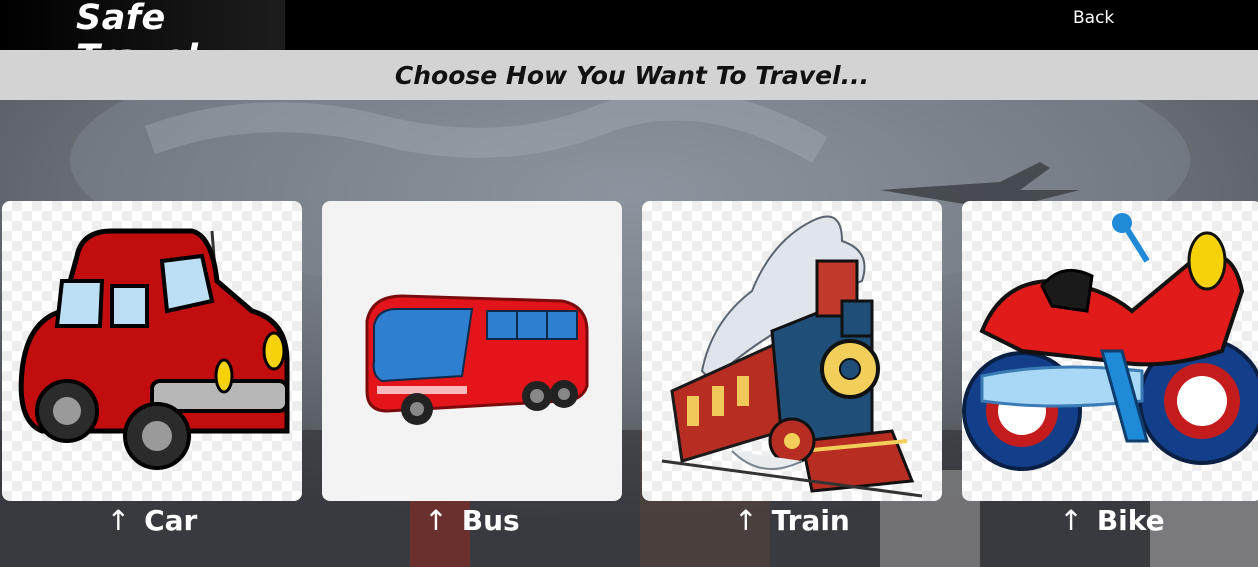 The image size is (1258, 567). I want to click on train-option-card, so click(792, 351).